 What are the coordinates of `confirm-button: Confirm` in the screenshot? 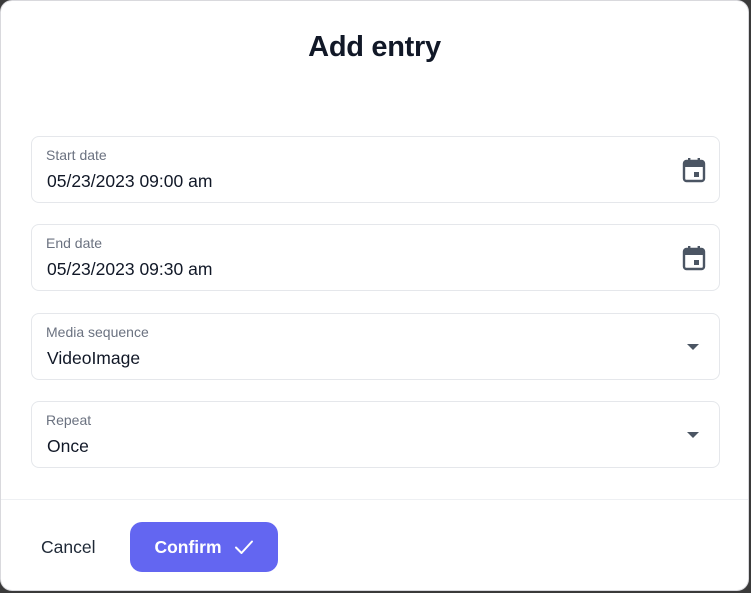 It's located at (204, 547).